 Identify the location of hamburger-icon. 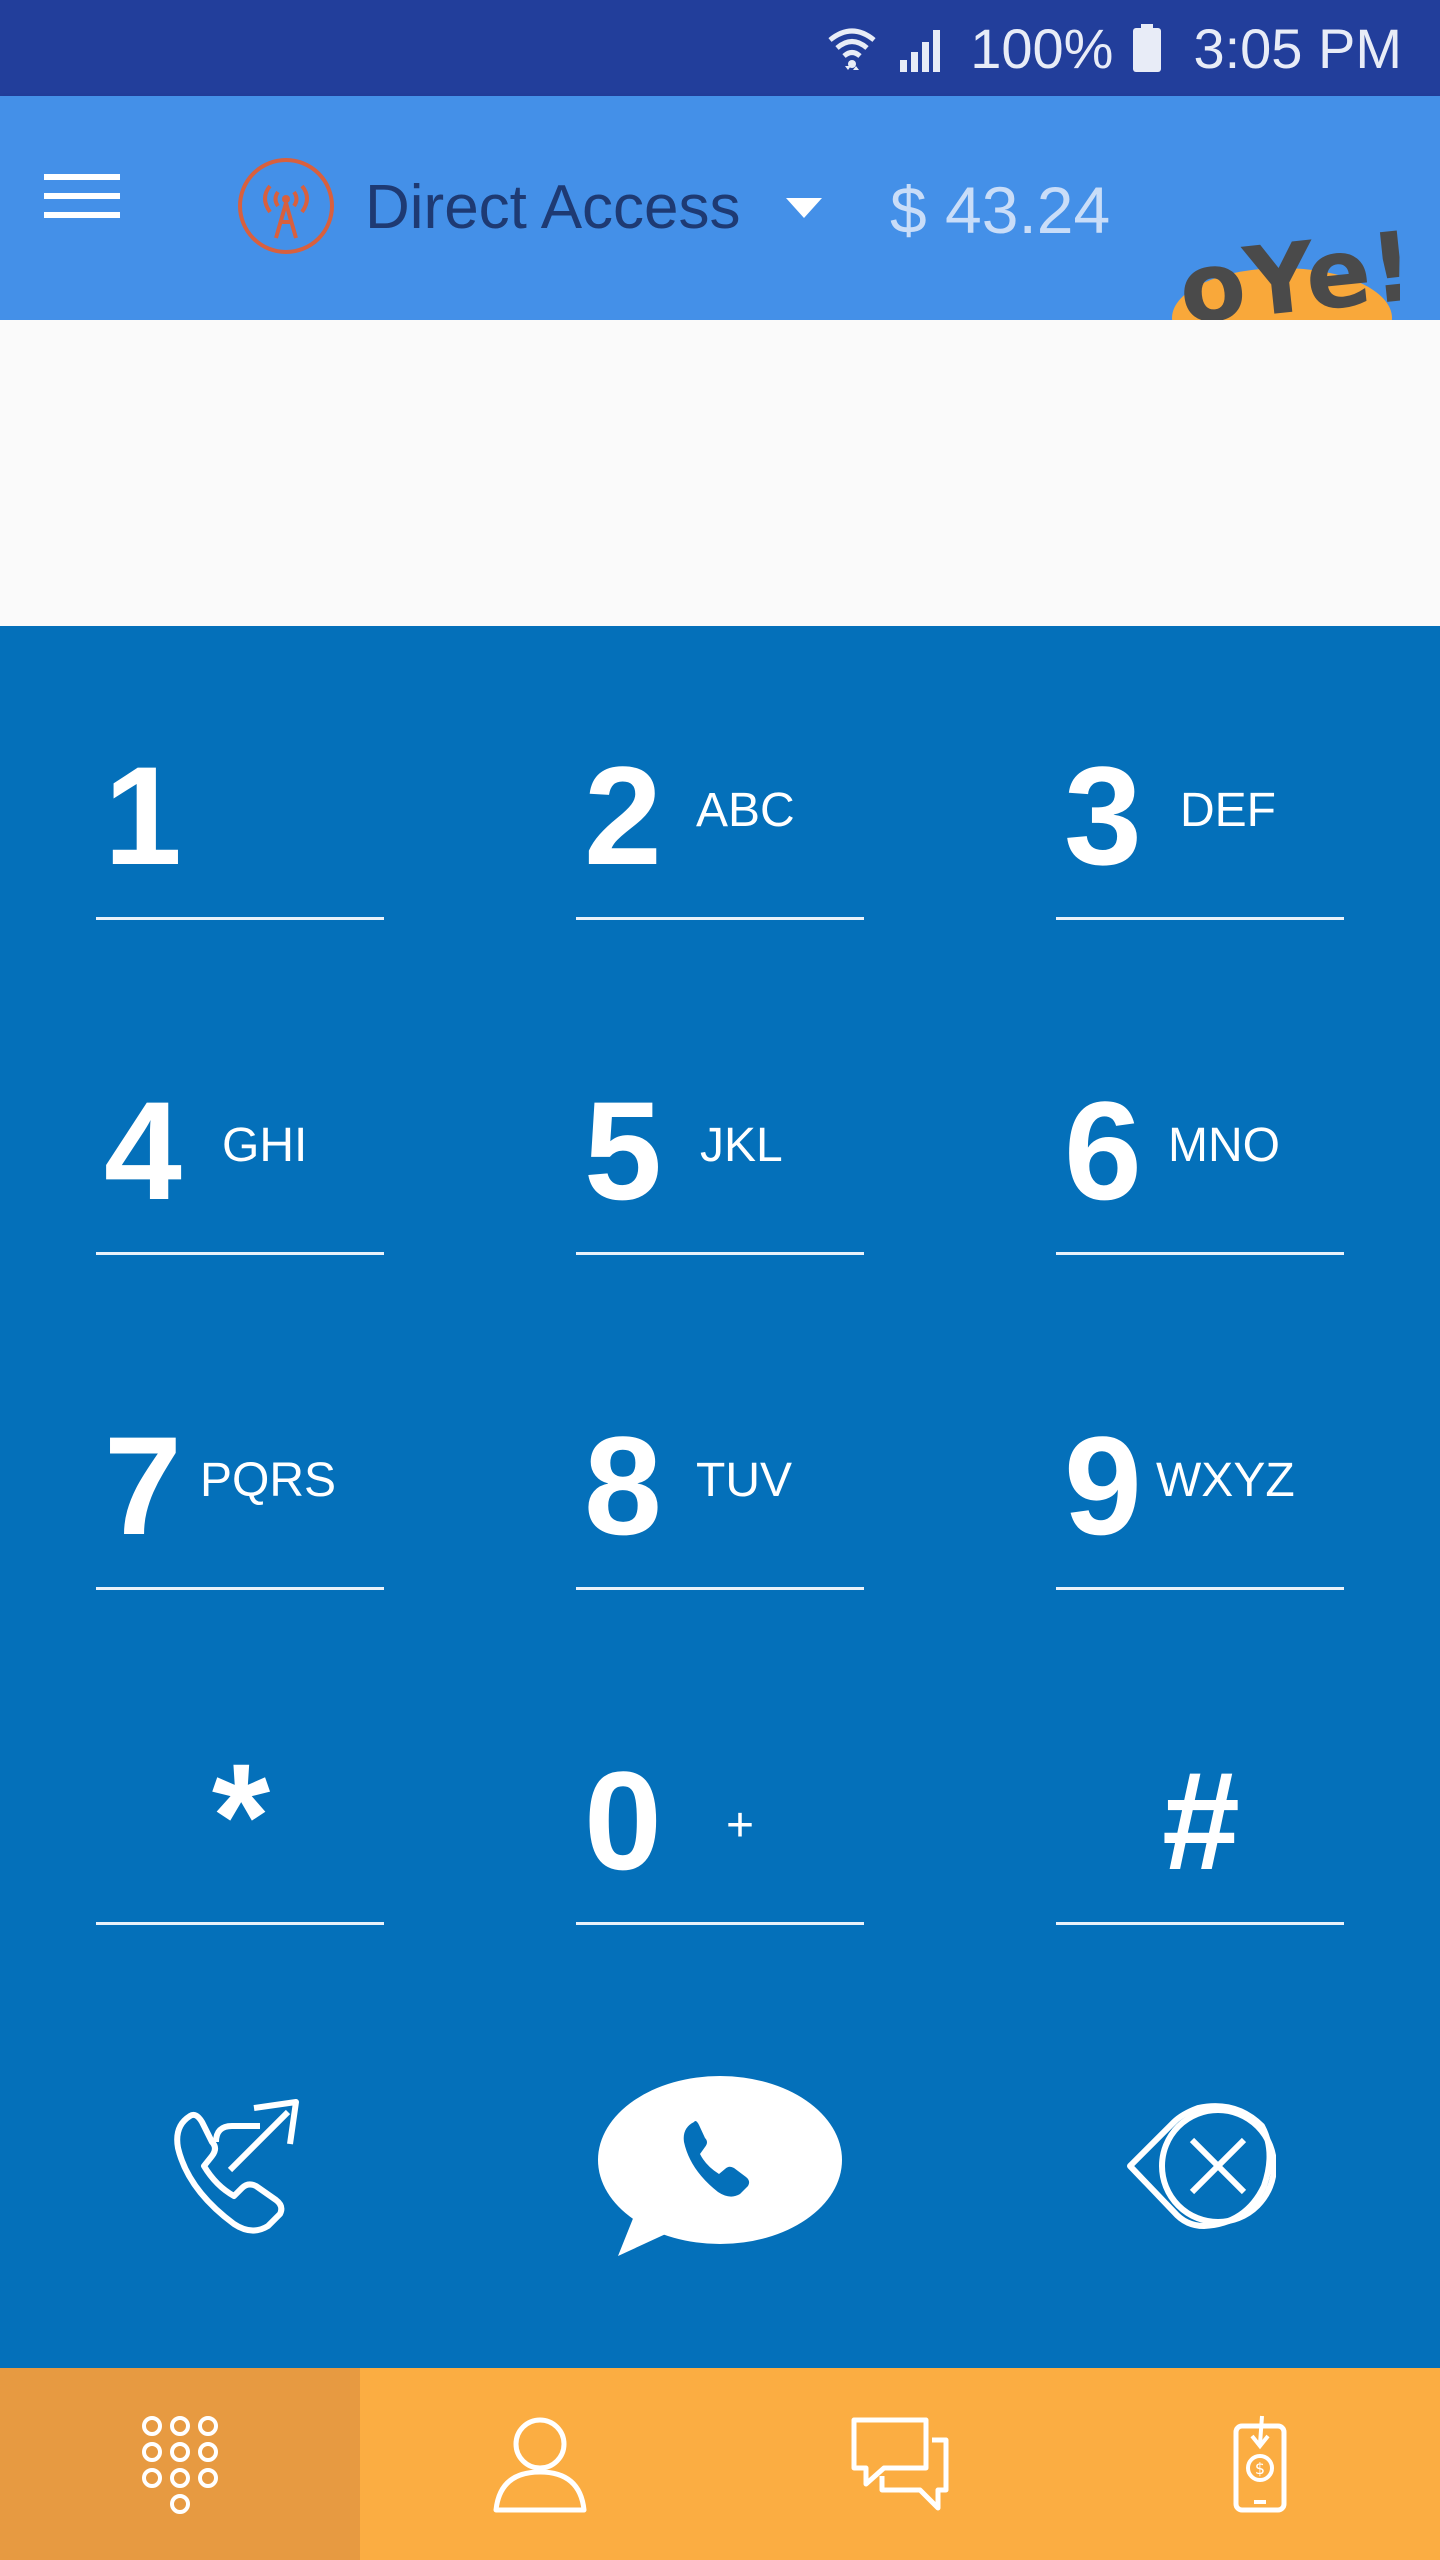
(82, 196).